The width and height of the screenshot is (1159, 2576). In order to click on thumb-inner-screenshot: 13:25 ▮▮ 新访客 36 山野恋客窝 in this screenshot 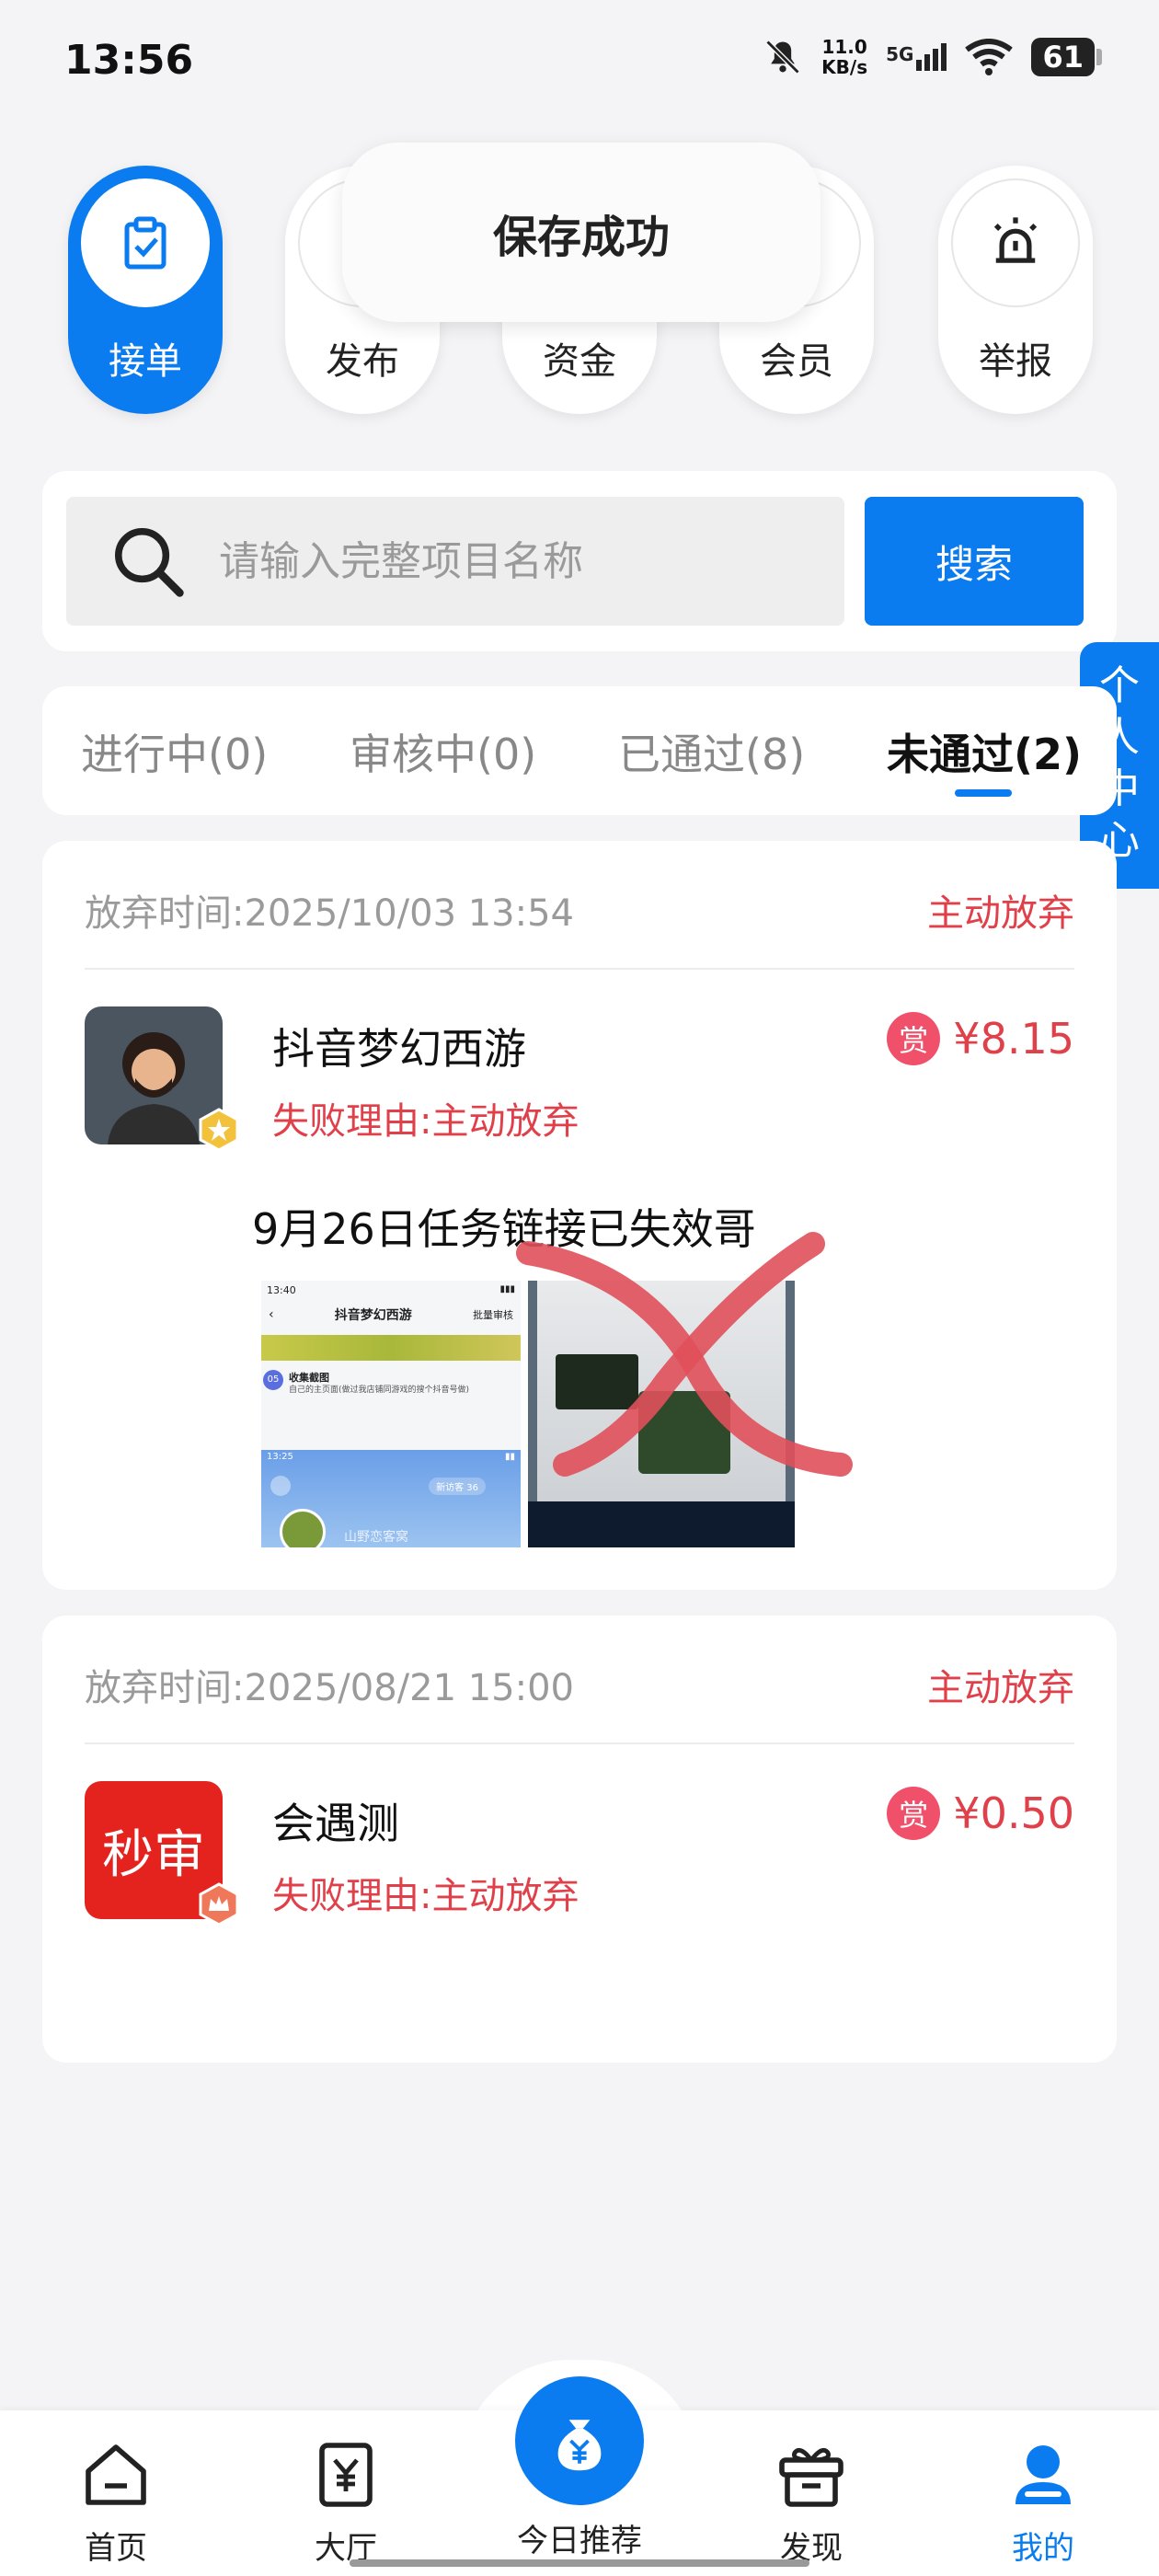, I will do `click(391, 1498)`.